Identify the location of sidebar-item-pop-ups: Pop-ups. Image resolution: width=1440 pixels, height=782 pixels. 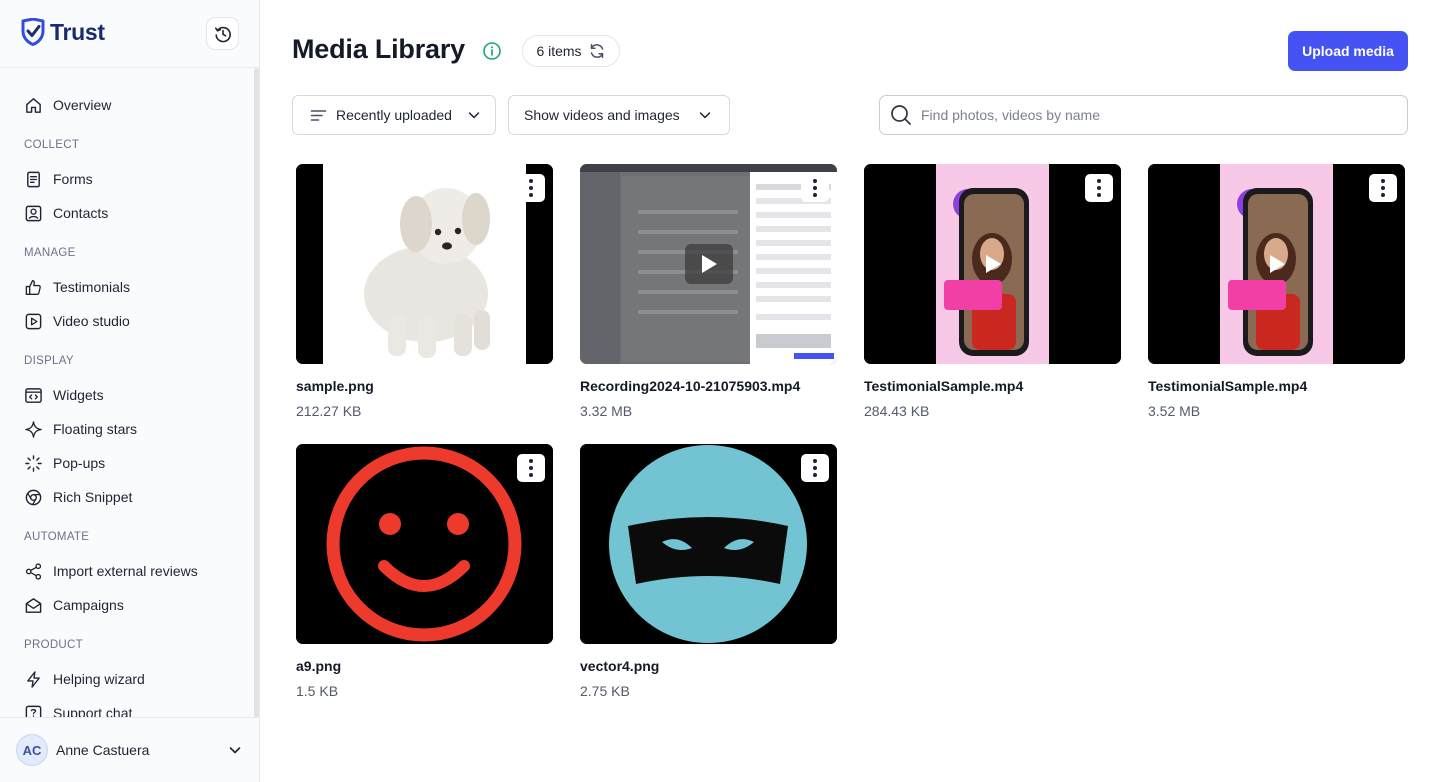
(64, 463).